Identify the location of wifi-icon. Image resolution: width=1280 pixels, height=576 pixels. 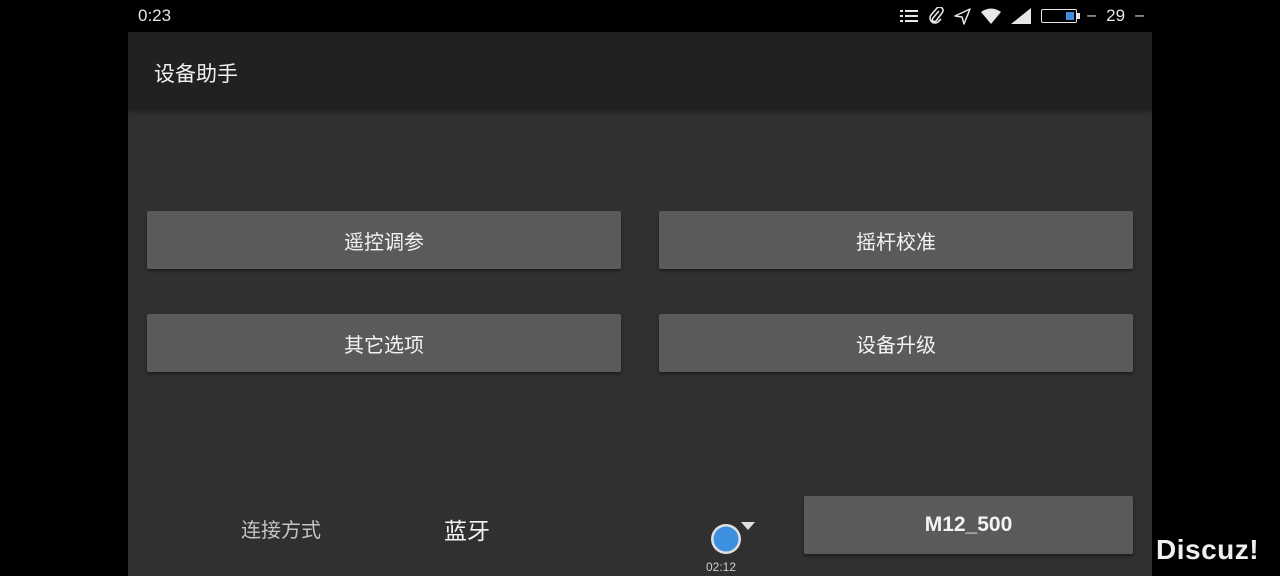
(991, 16).